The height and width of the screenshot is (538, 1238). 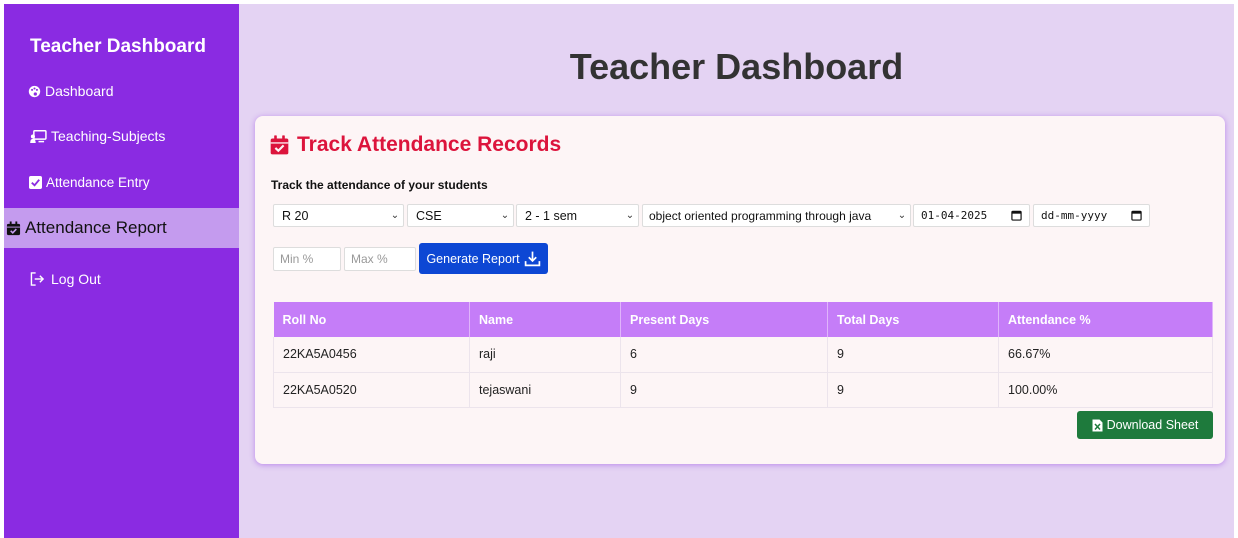 What do you see at coordinates (532, 258) in the screenshot?
I see `download-icon` at bounding box center [532, 258].